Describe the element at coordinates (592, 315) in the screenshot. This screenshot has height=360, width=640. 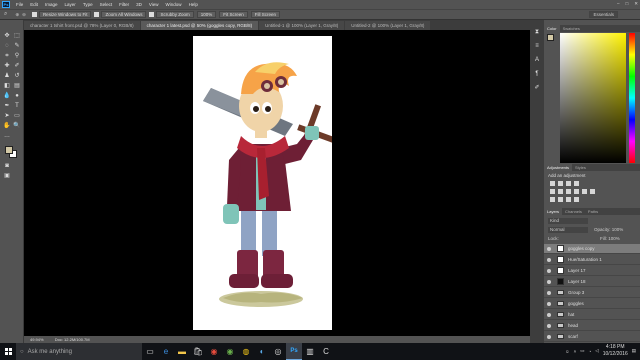
I see `layer-row: hat` at that location.